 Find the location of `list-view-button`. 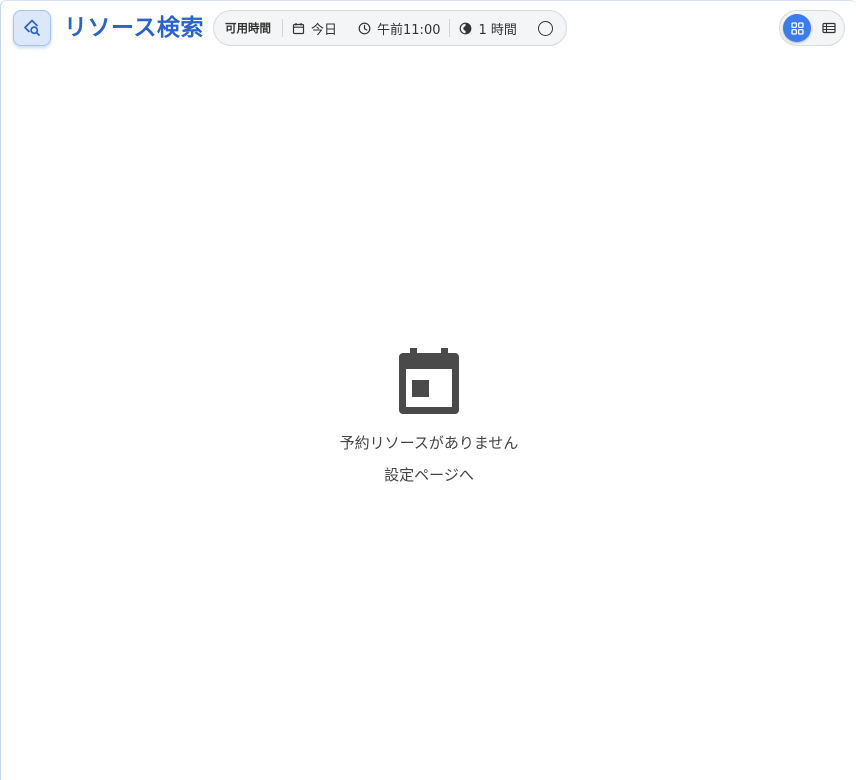

list-view-button is located at coordinates (829, 28).